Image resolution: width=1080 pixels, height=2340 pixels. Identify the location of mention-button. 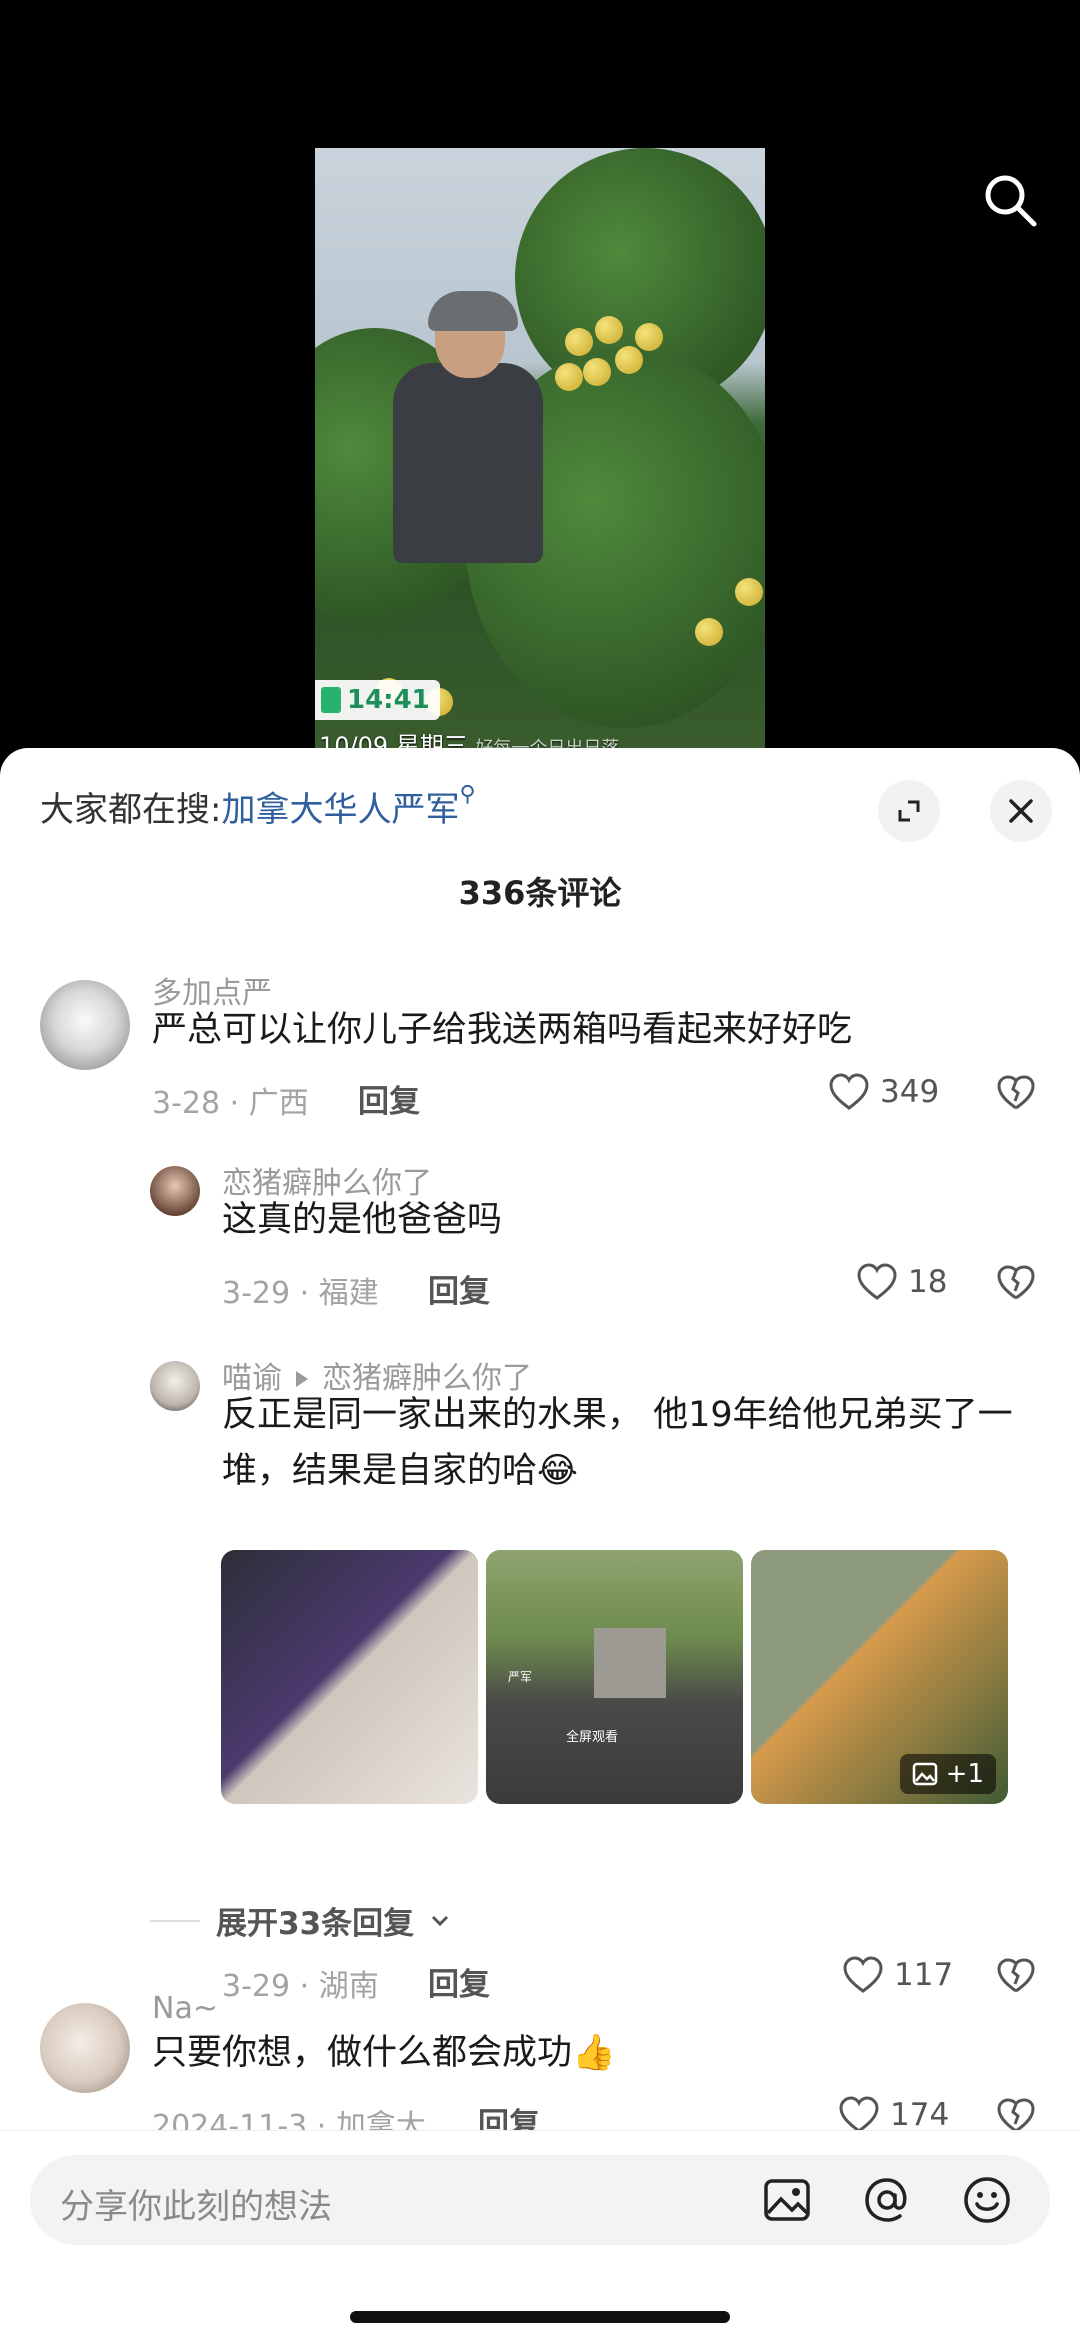
(887, 2200).